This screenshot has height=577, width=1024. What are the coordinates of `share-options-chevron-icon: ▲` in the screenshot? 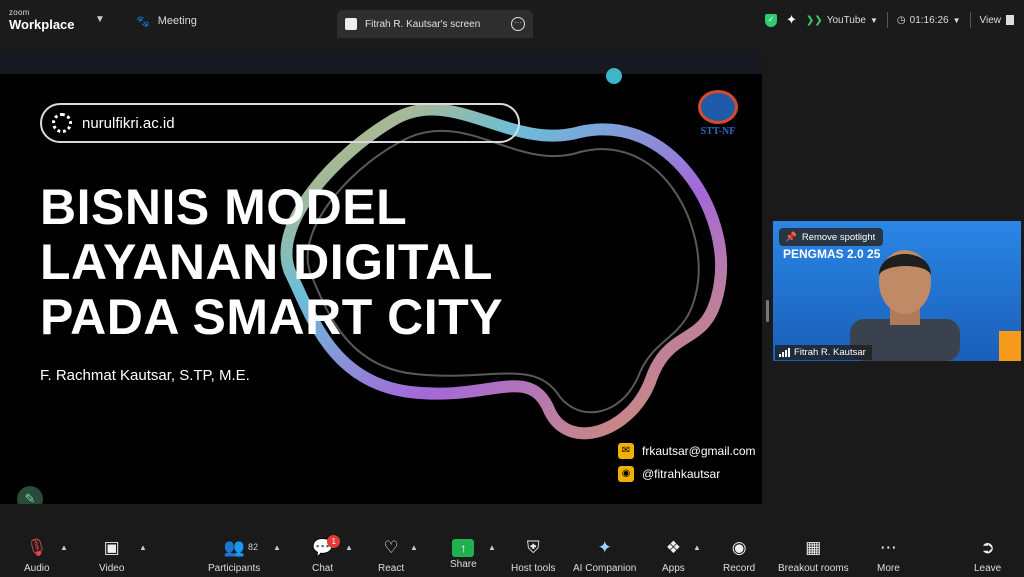 It's located at (492, 547).